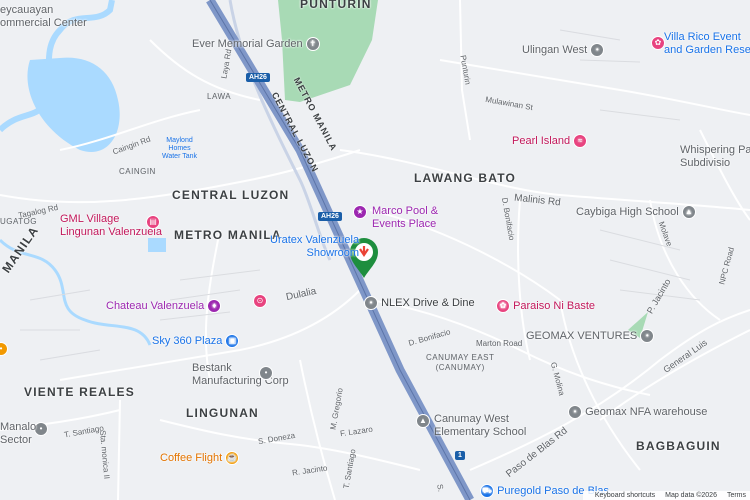 The image size is (750, 500). I want to click on poi-manalo-sector: Manalo Sector, so click(18, 433).